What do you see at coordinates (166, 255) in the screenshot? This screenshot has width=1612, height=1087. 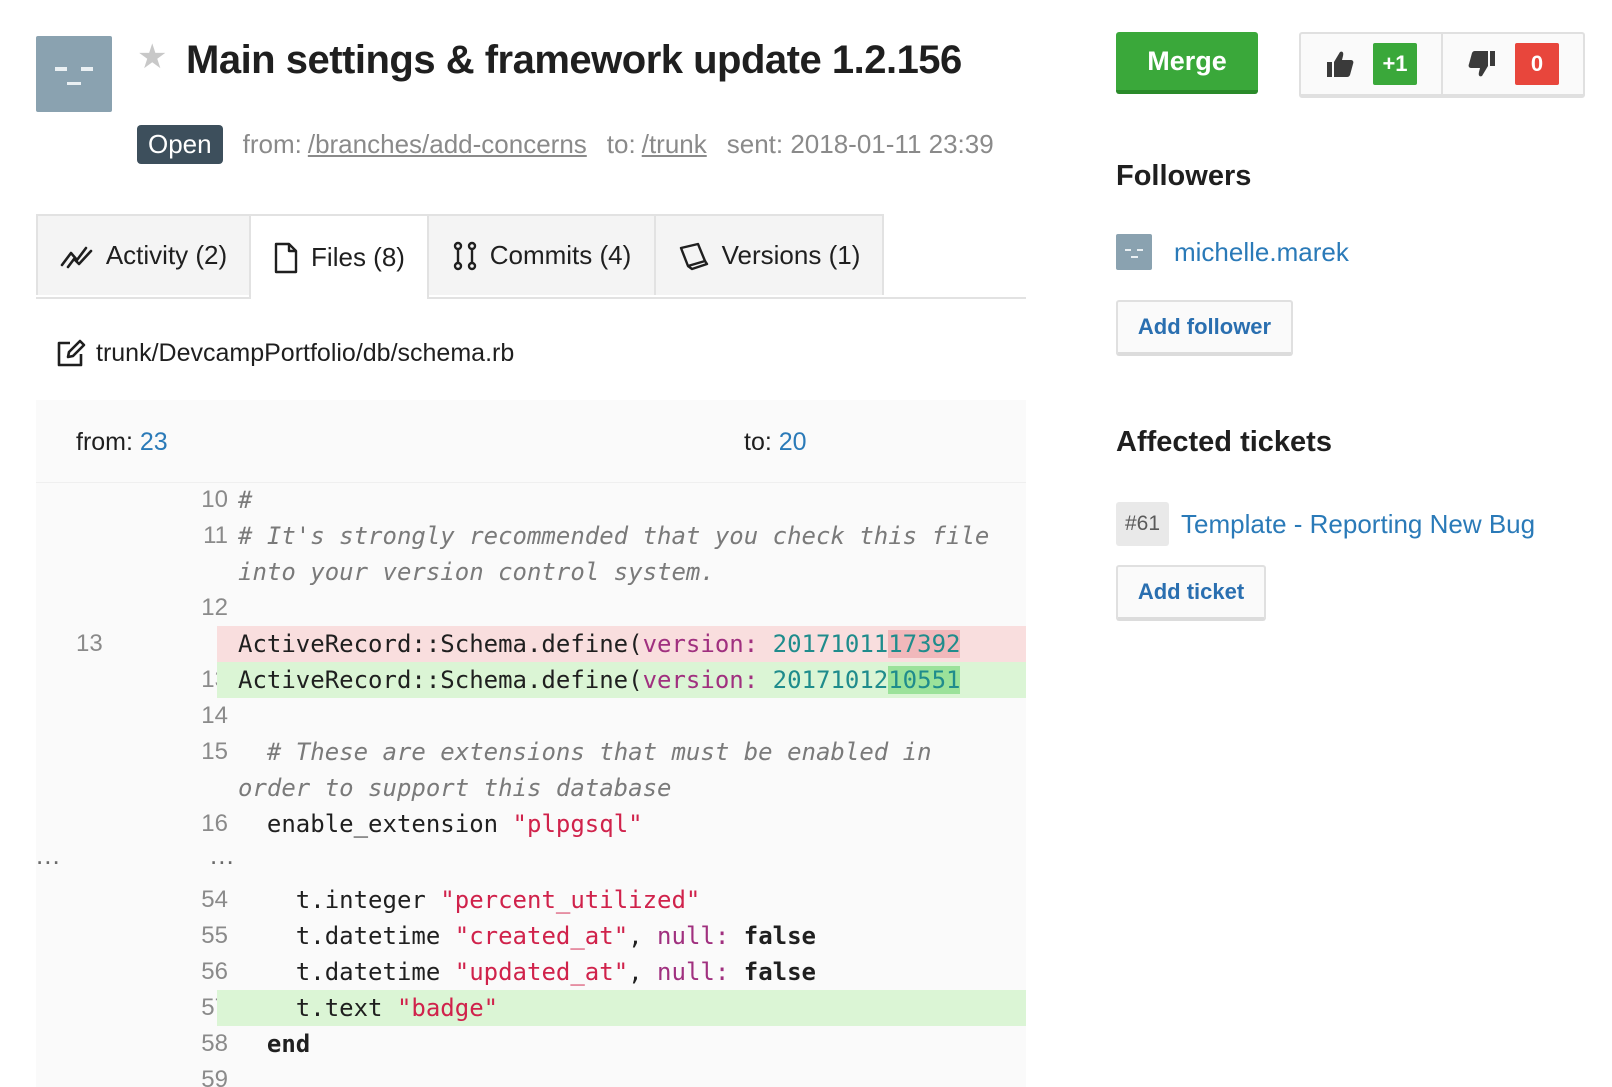 I see `tab-activity-label: Activity (2)` at bounding box center [166, 255].